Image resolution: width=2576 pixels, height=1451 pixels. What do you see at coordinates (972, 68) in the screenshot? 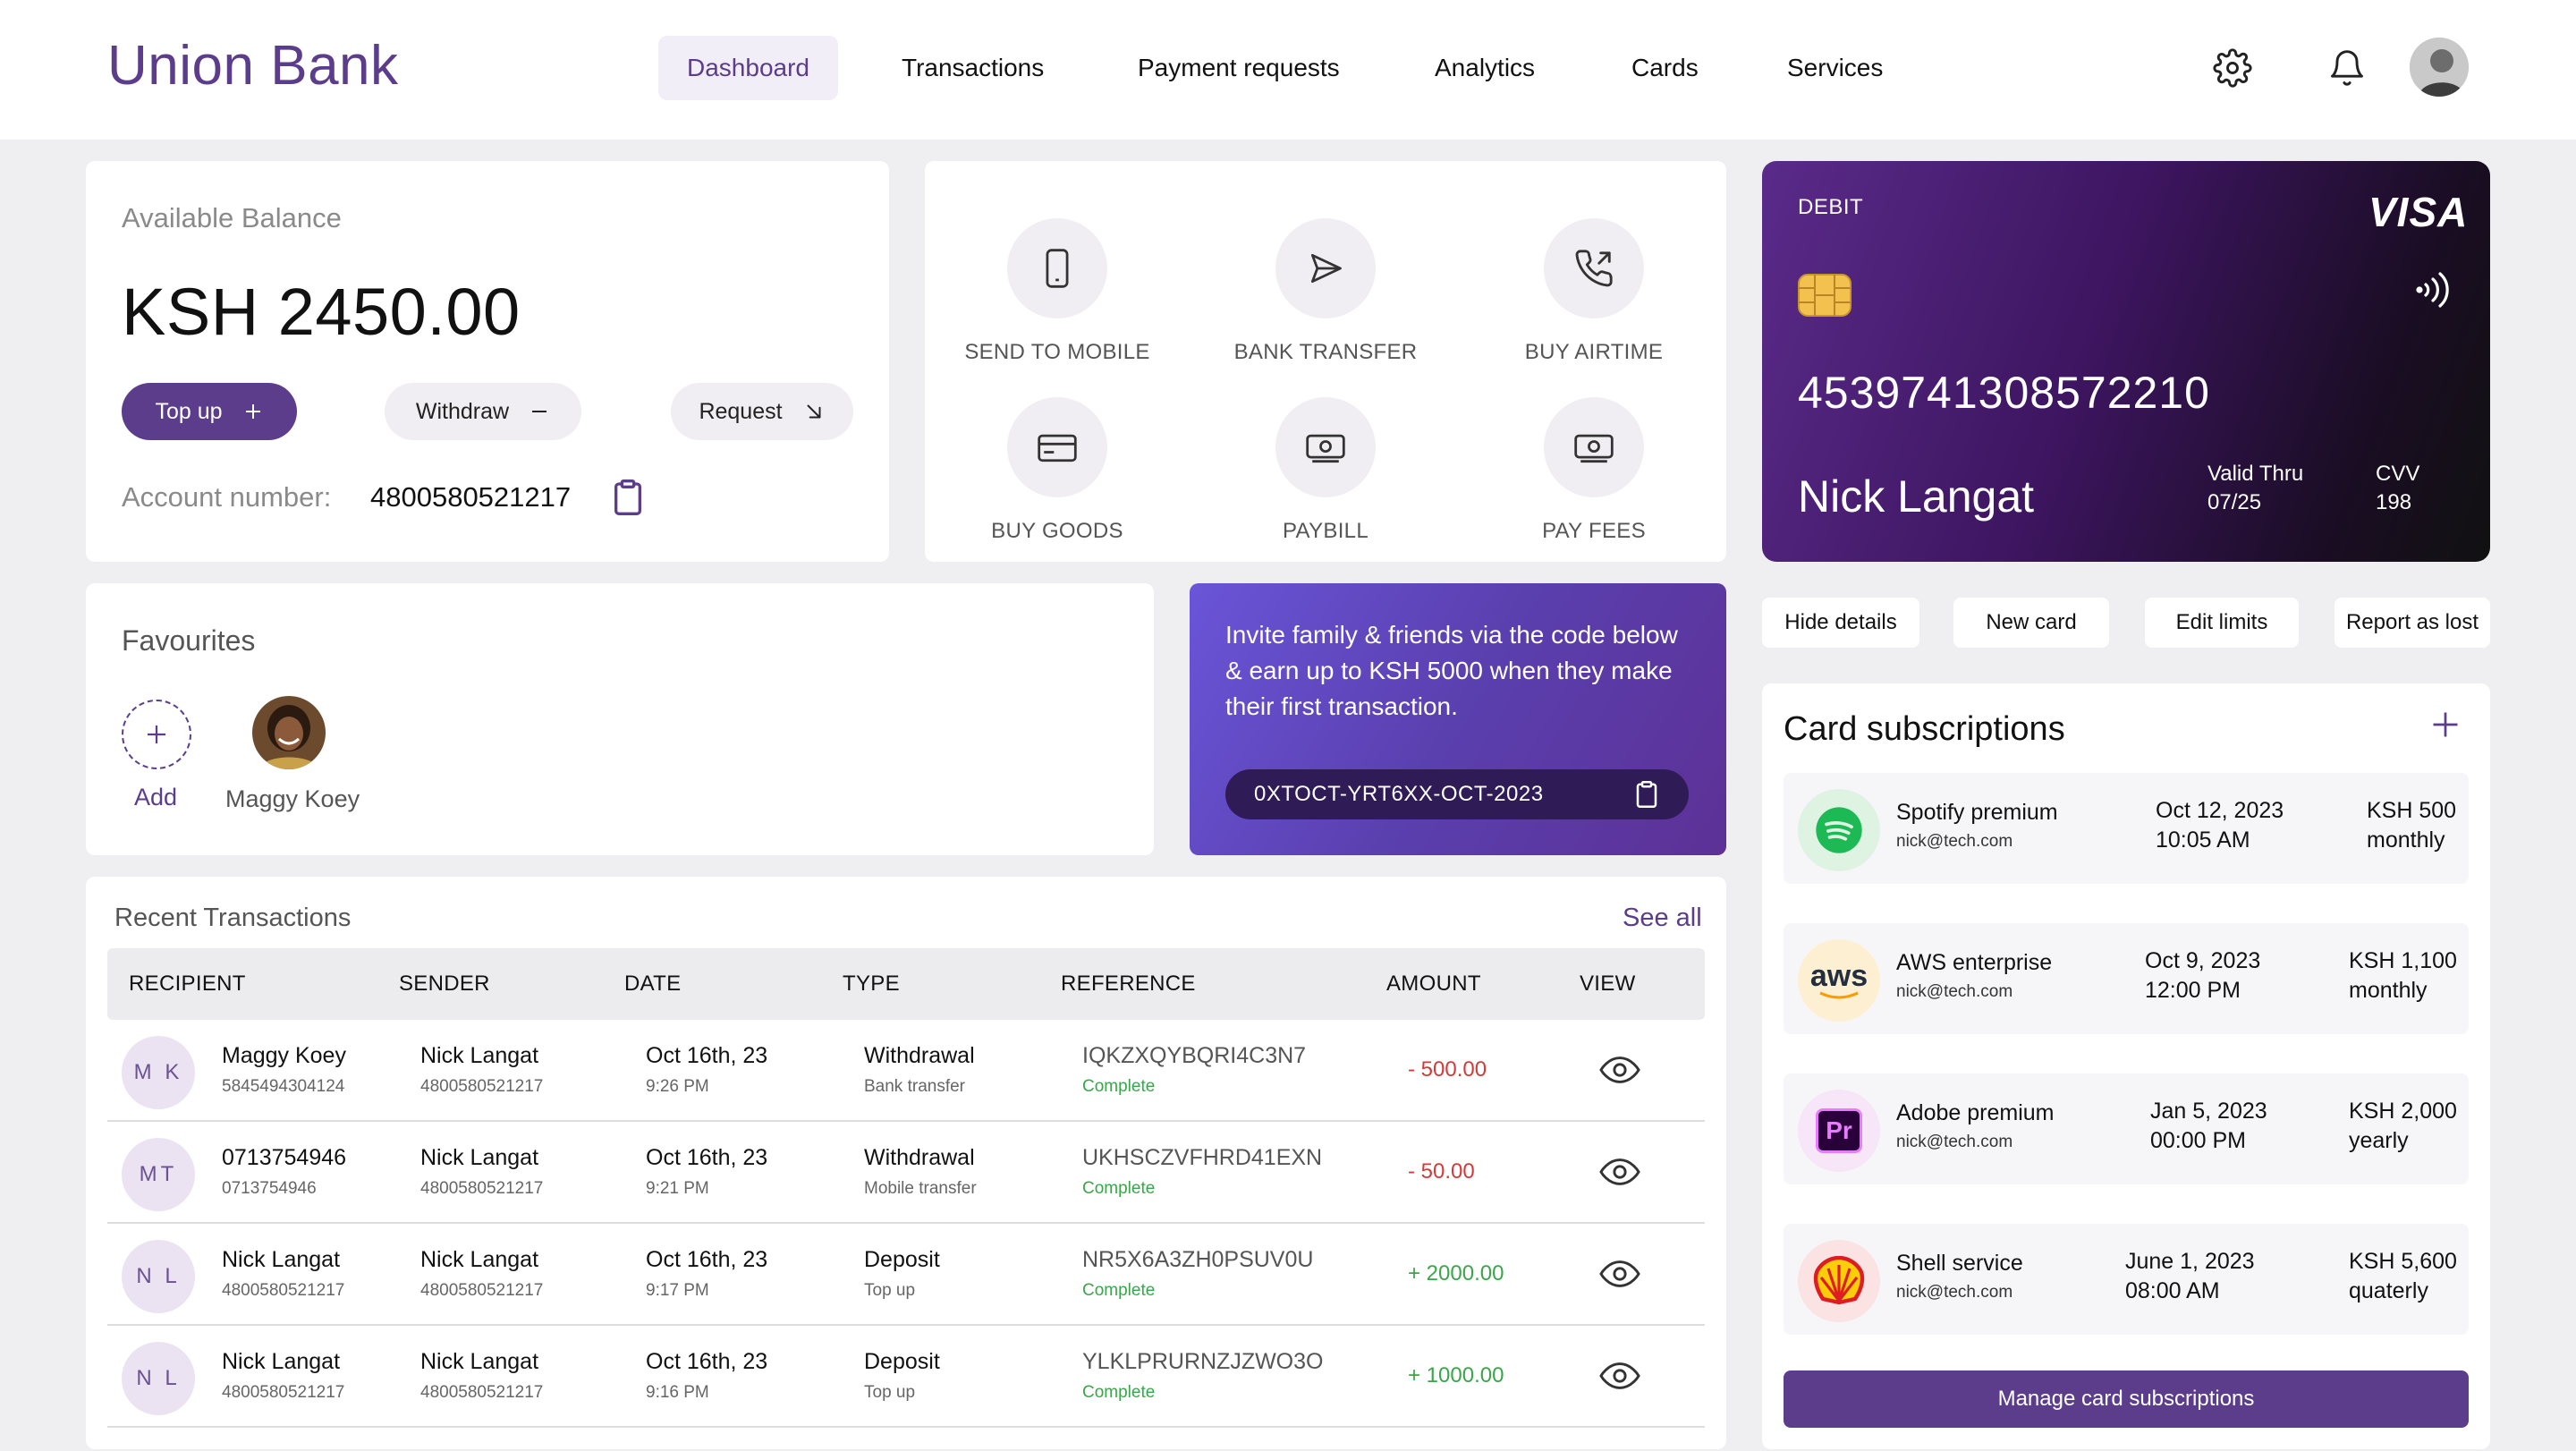
I see `nav-transactions: Transactions` at bounding box center [972, 68].